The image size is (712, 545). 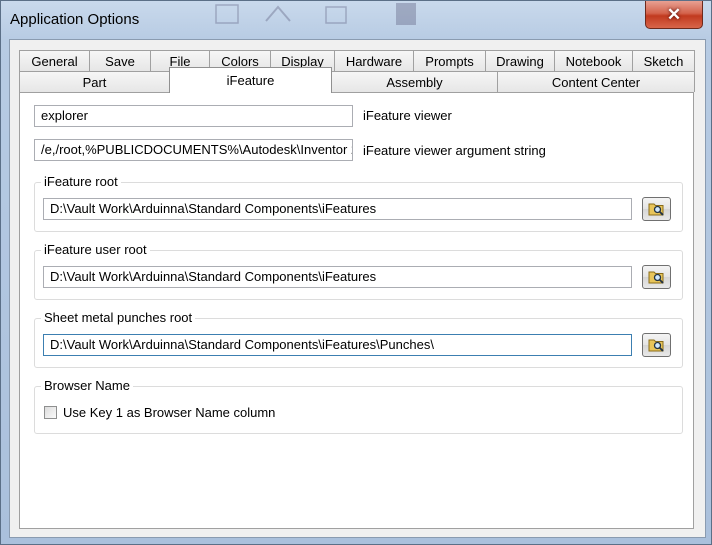 I want to click on use-key1-label: Use Key 1 as Browser Name column, so click(x=169, y=412).